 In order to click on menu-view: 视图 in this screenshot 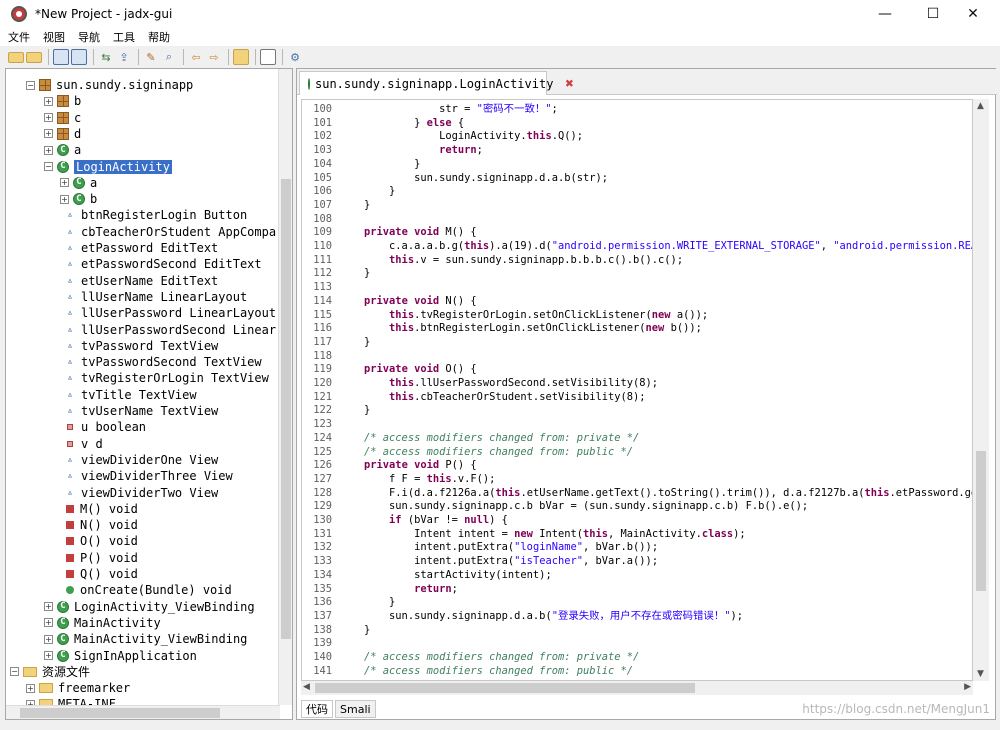, I will do `click(54, 37)`.